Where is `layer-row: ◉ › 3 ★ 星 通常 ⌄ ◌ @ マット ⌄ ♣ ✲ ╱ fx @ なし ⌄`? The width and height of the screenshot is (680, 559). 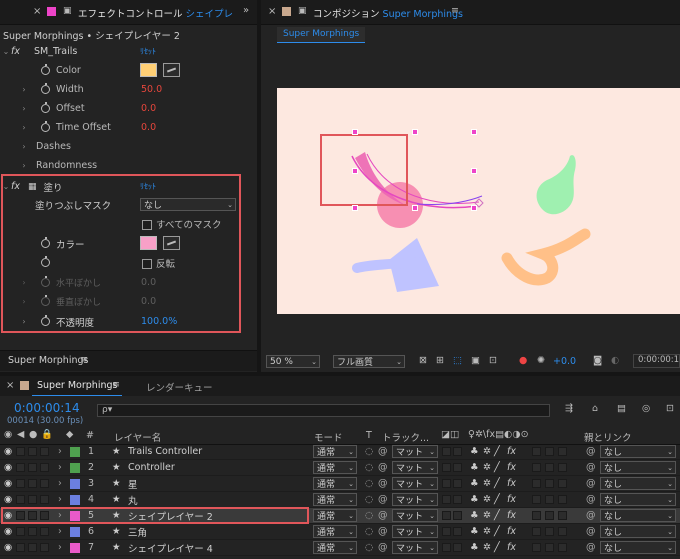
layer-row: ◉ › 3 ★ 星 通常 ⌄ ◌ @ マット ⌄ ♣ ✲ ╱ fx @ なし ⌄ is located at coordinates (340, 484).